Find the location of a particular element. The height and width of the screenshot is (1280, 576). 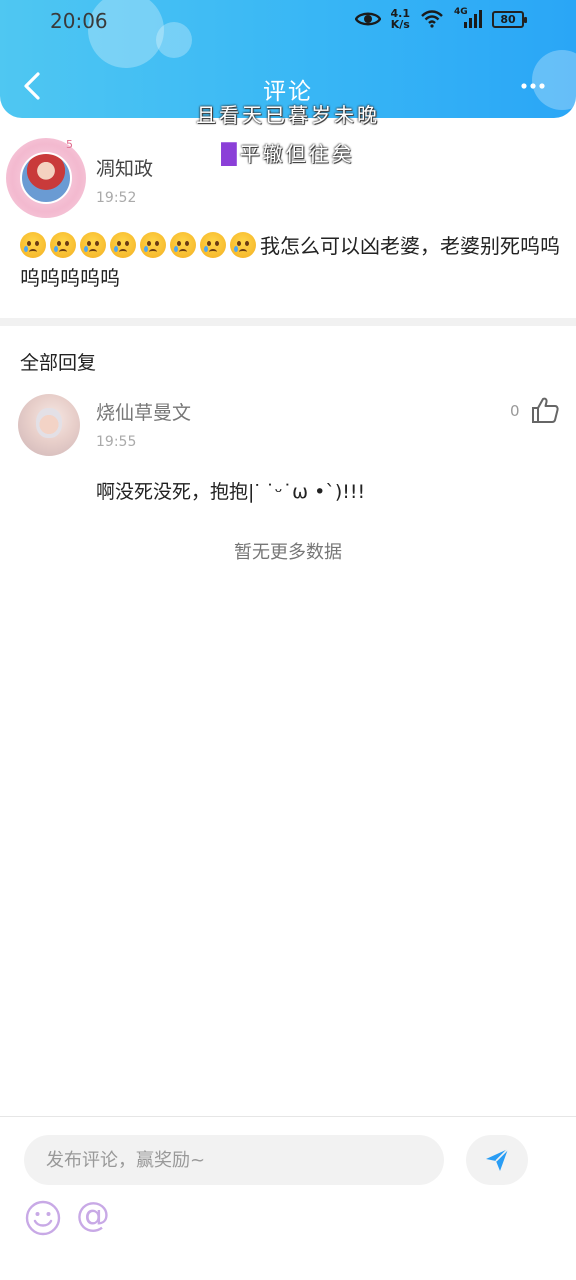

post-time: 19:52 is located at coordinates (116, 198).